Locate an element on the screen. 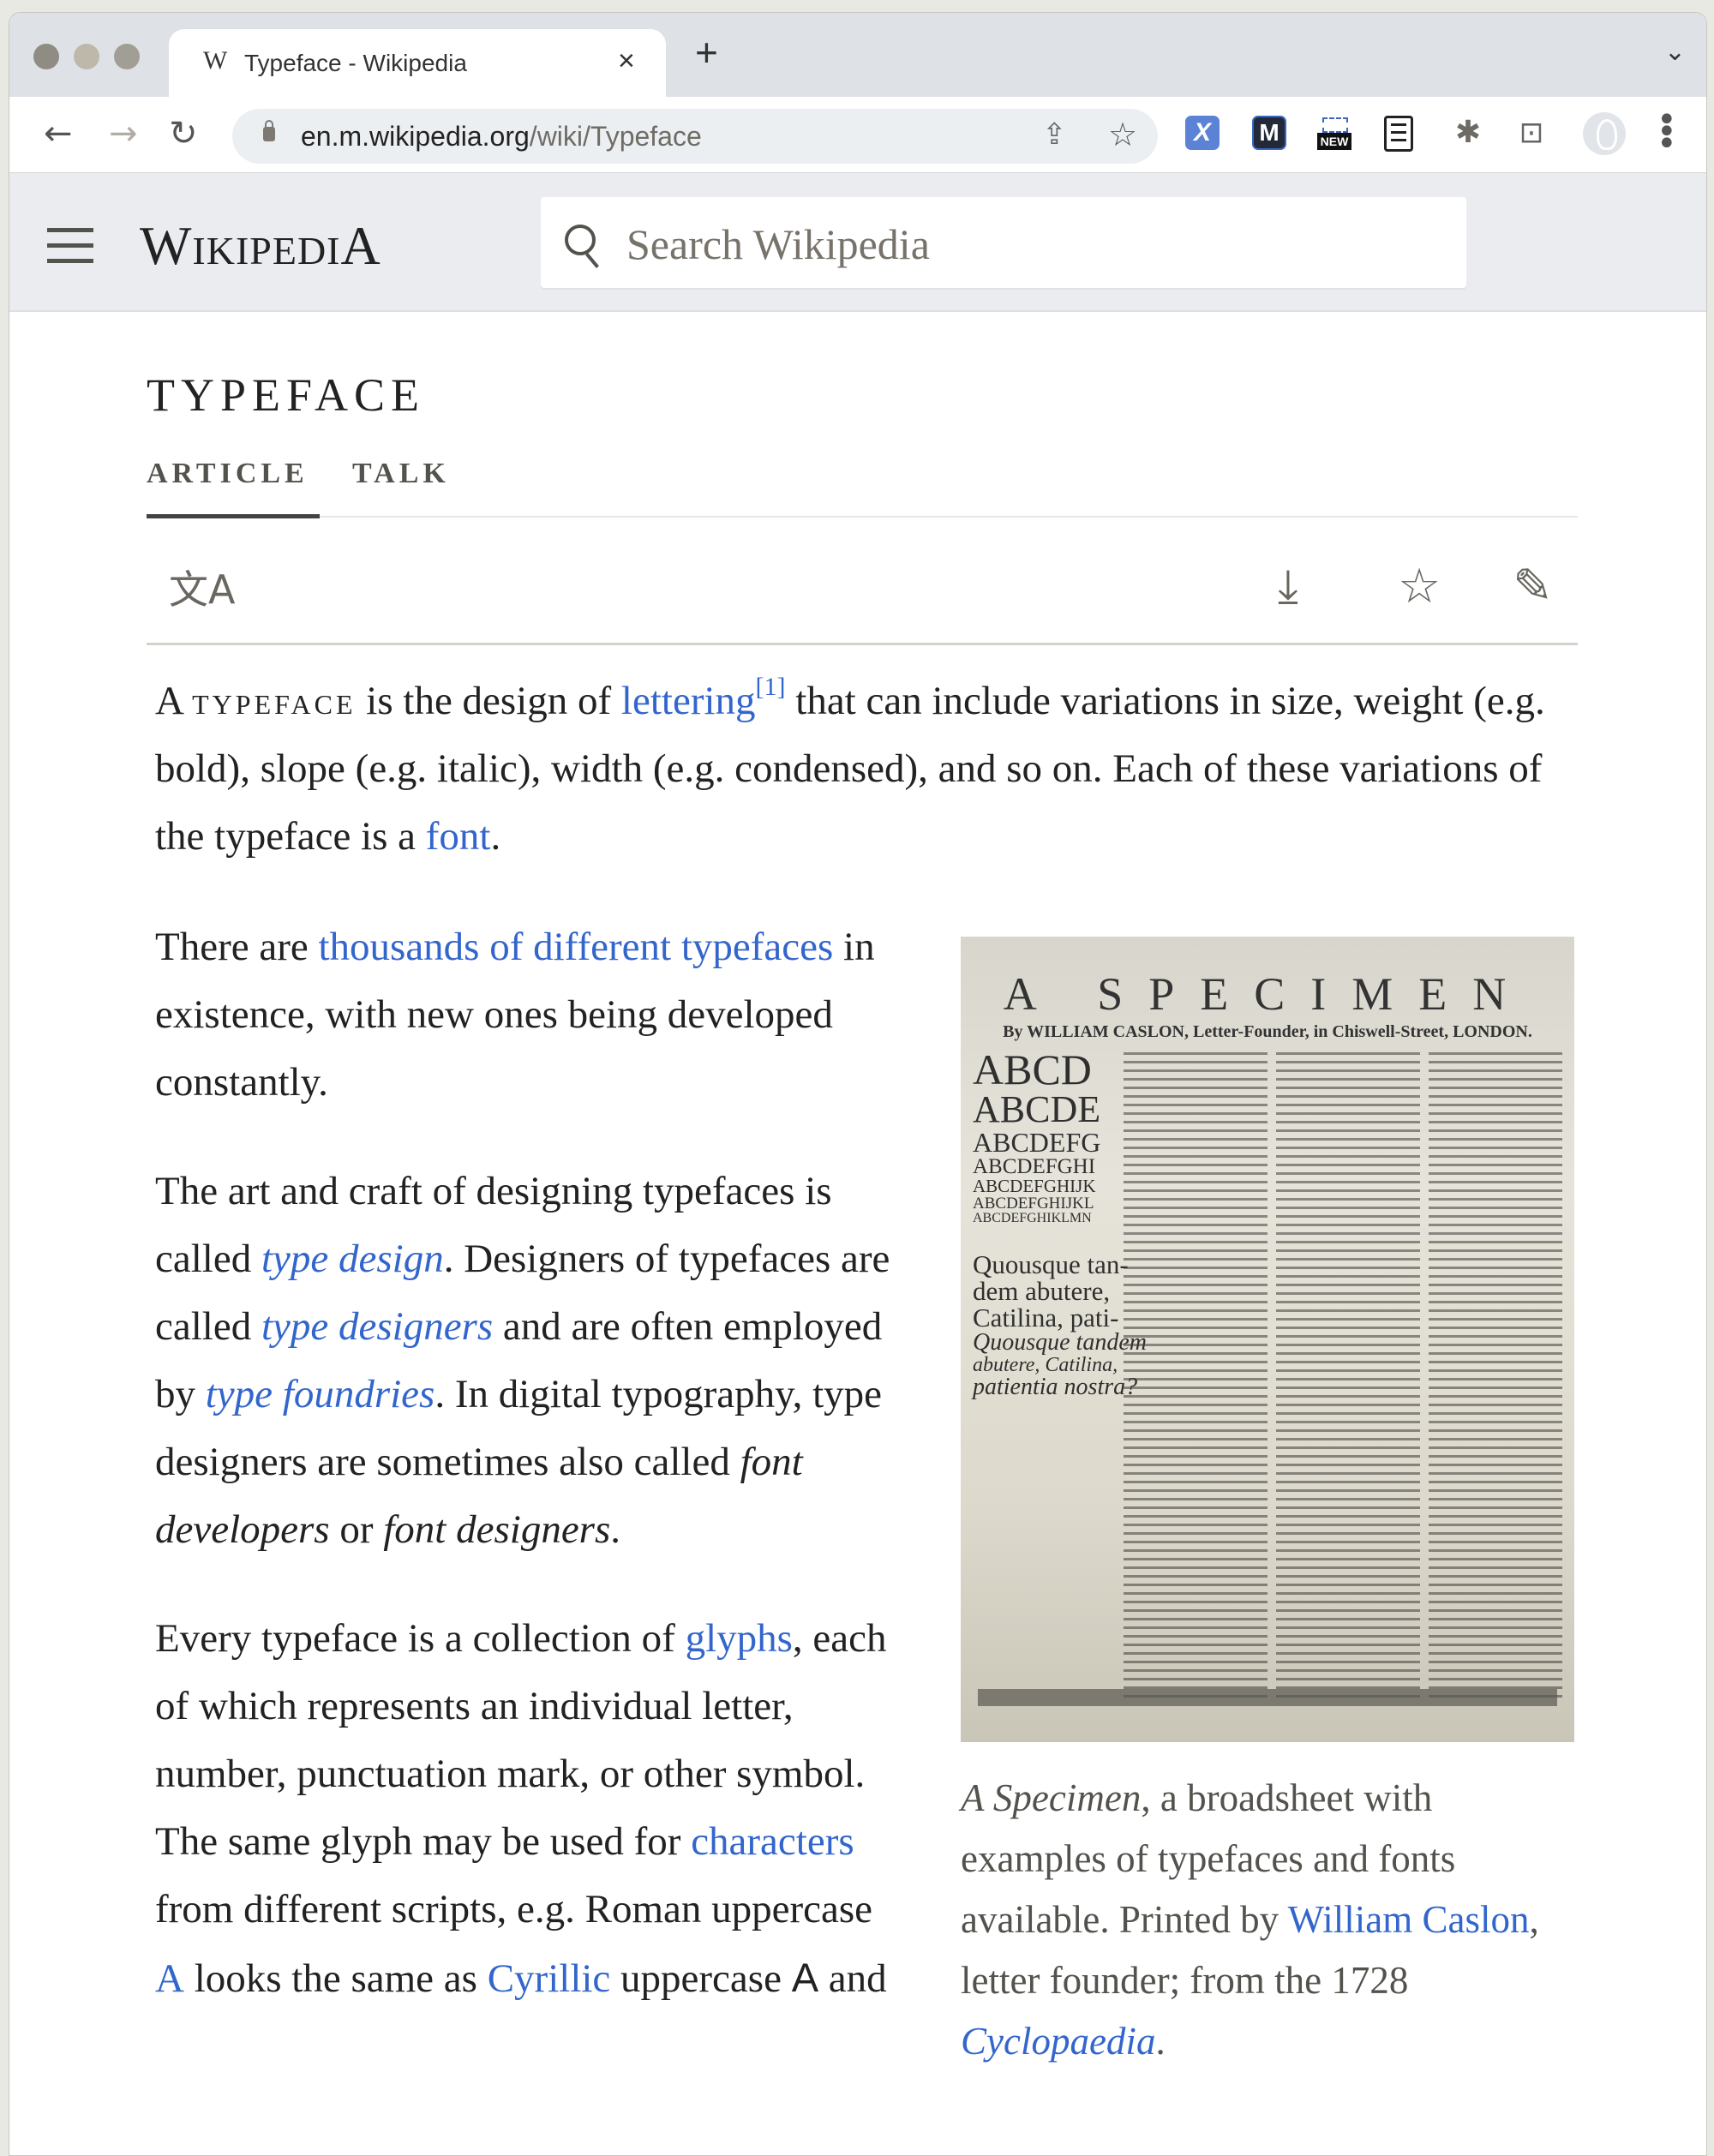  url-host: en.m.wikipedia.org is located at coordinates (415, 136).